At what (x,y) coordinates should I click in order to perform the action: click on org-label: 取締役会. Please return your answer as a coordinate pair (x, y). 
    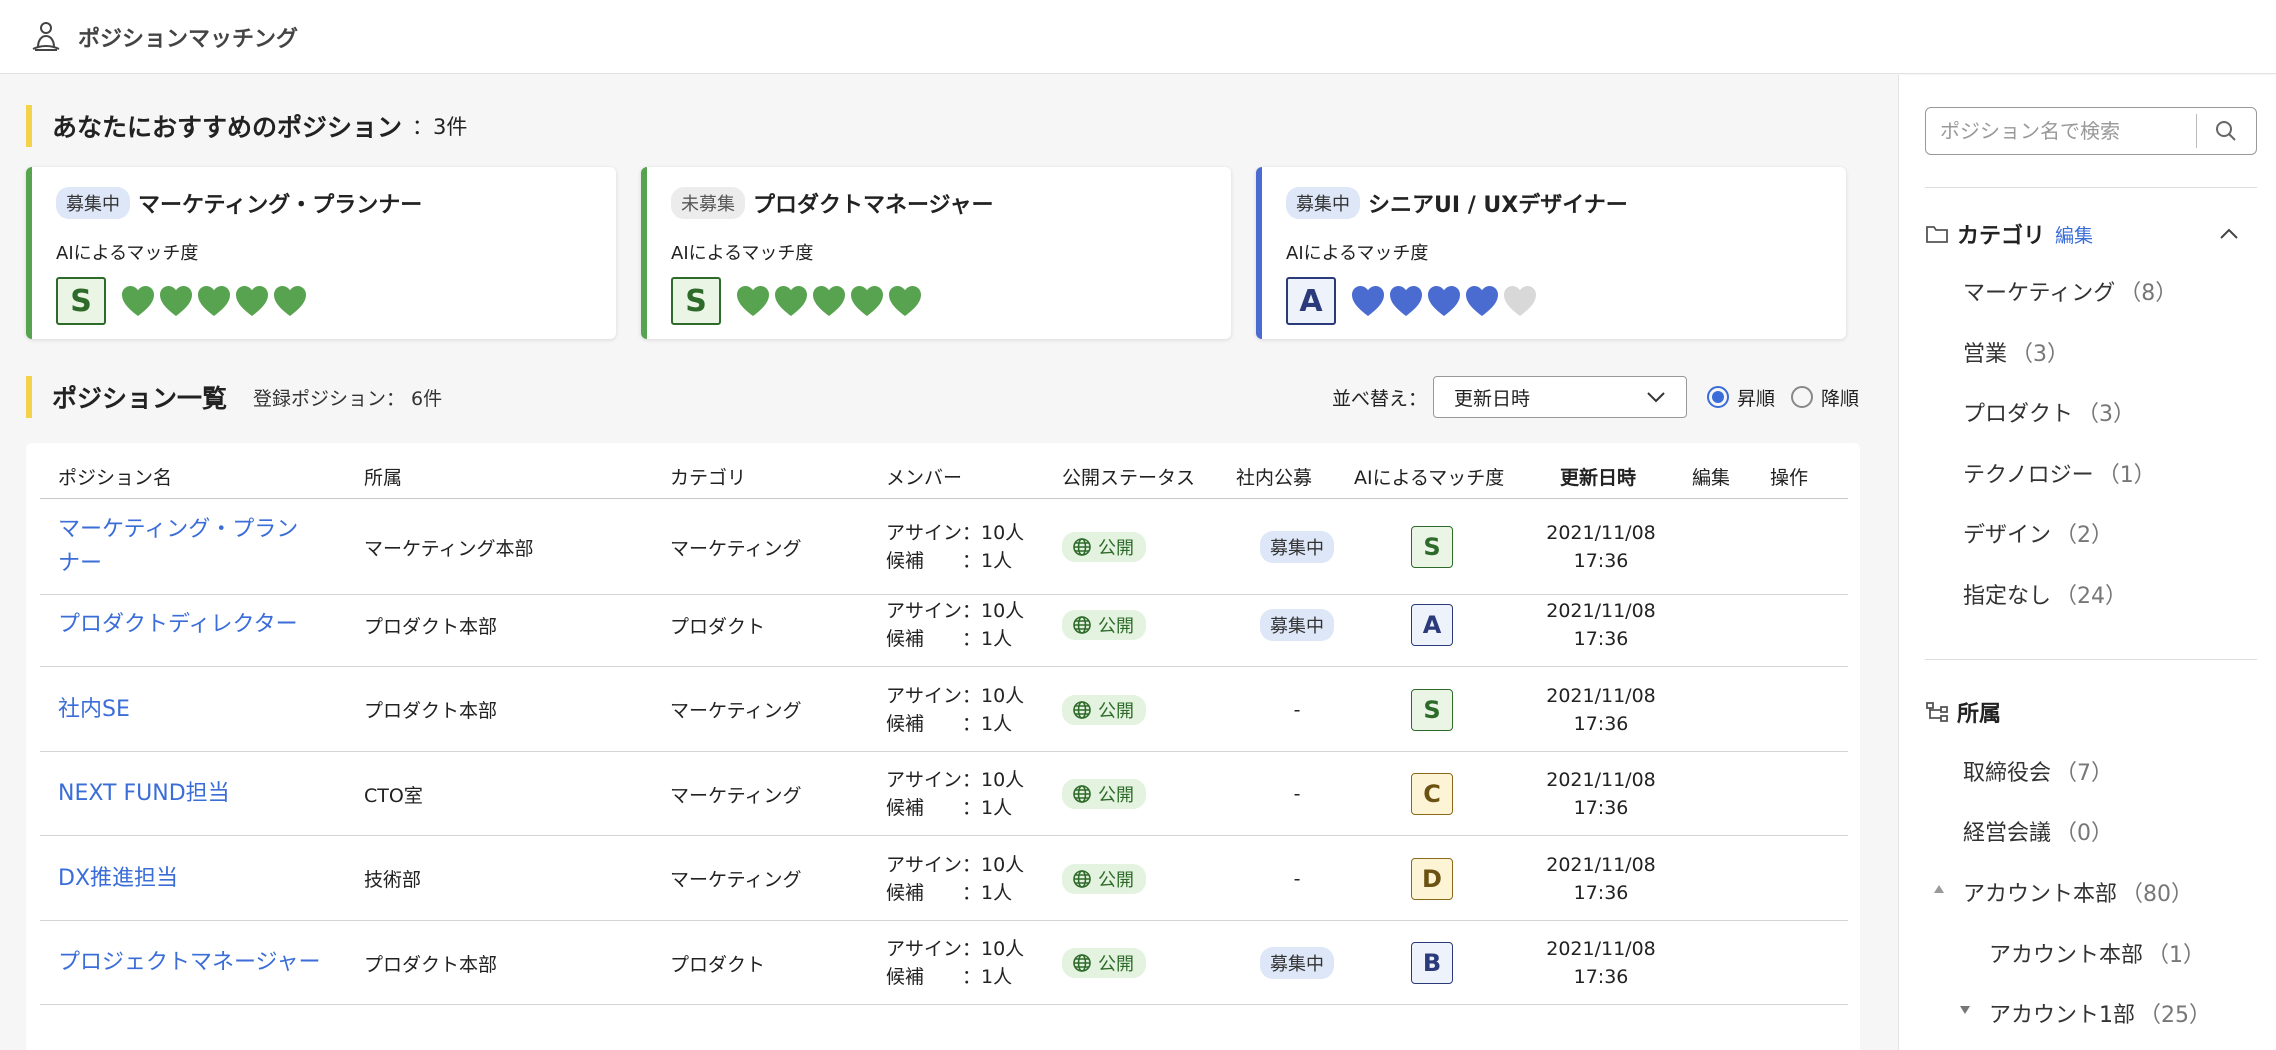
    Looking at the image, I should click on (2007, 773).